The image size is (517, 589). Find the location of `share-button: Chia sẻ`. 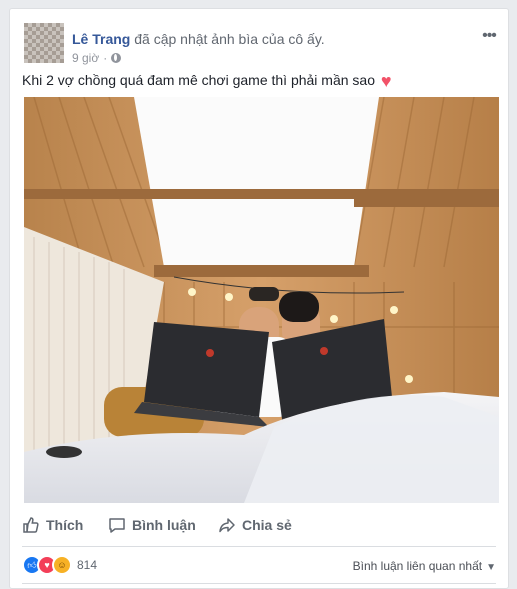

share-button: Chia sẻ is located at coordinates (255, 525).